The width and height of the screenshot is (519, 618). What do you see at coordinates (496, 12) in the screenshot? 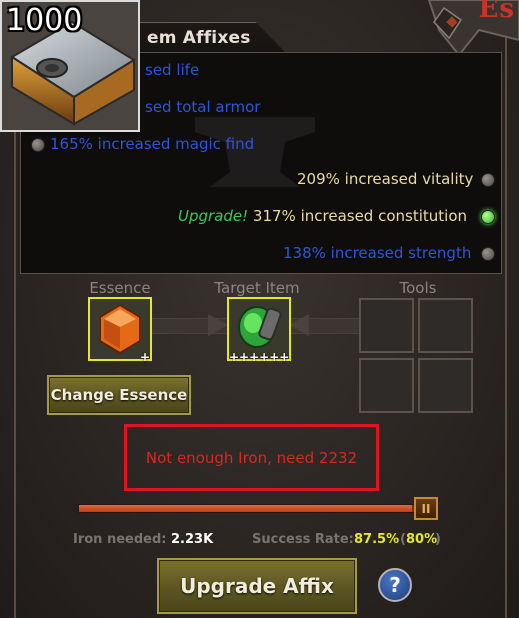
I see `corner-title-fragment: Es` at bounding box center [496, 12].